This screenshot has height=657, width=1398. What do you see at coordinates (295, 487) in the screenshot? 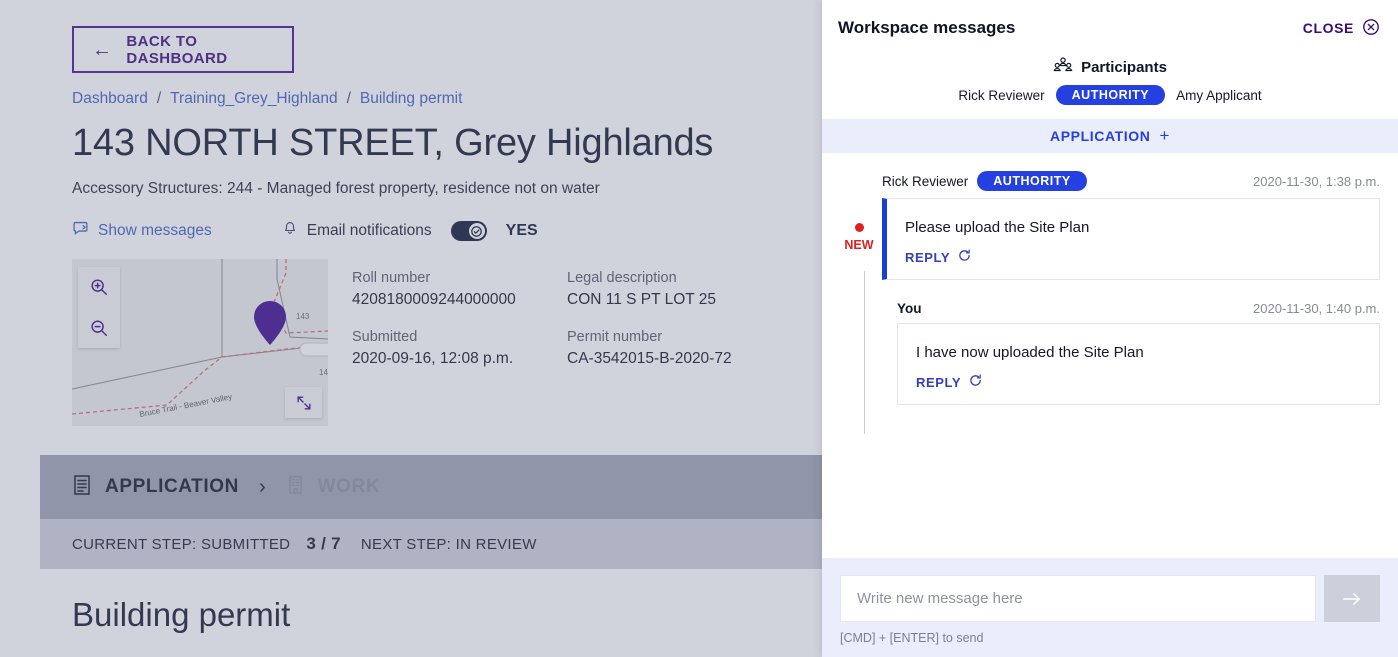
I see `building-icon` at bounding box center [295, 487].